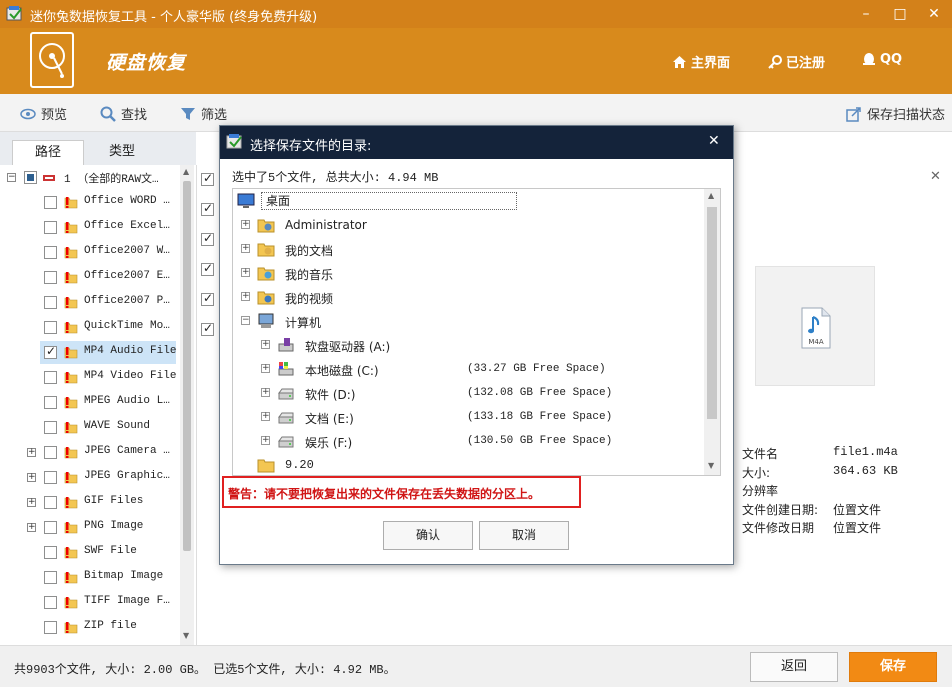 This screenshot has height=687, width=952. Describe the element at coordinates (866, 14) in the screenshot. I see `minimize-button: –` at that location.